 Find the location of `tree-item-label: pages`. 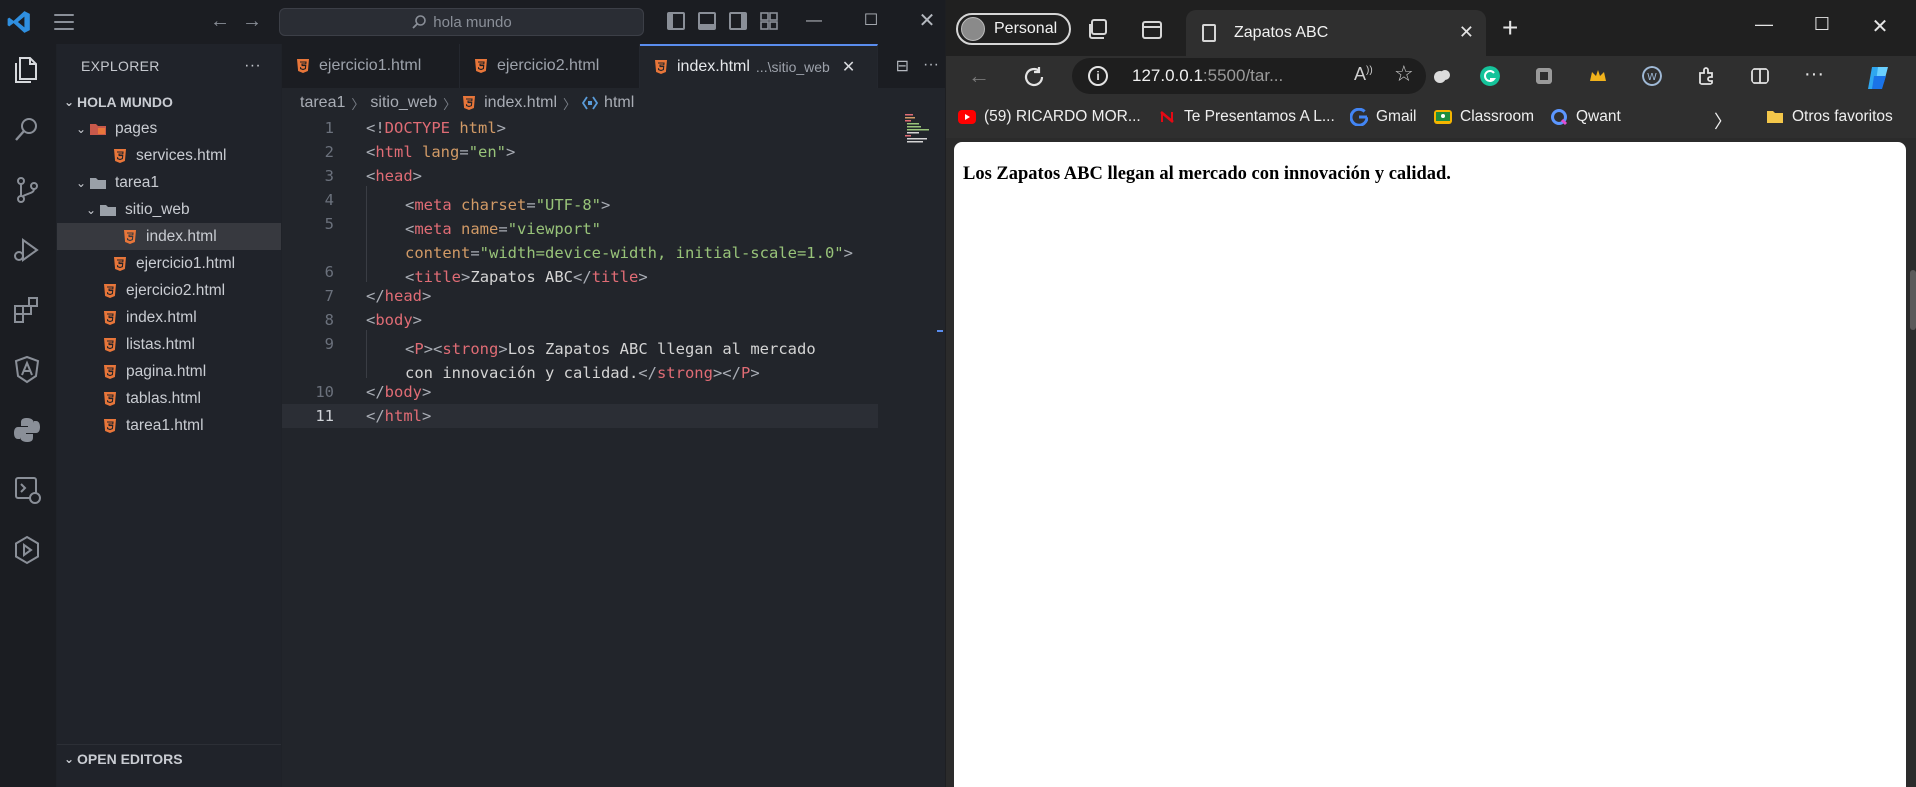

tree-item-label: pages is located at coordinates (136, 128).